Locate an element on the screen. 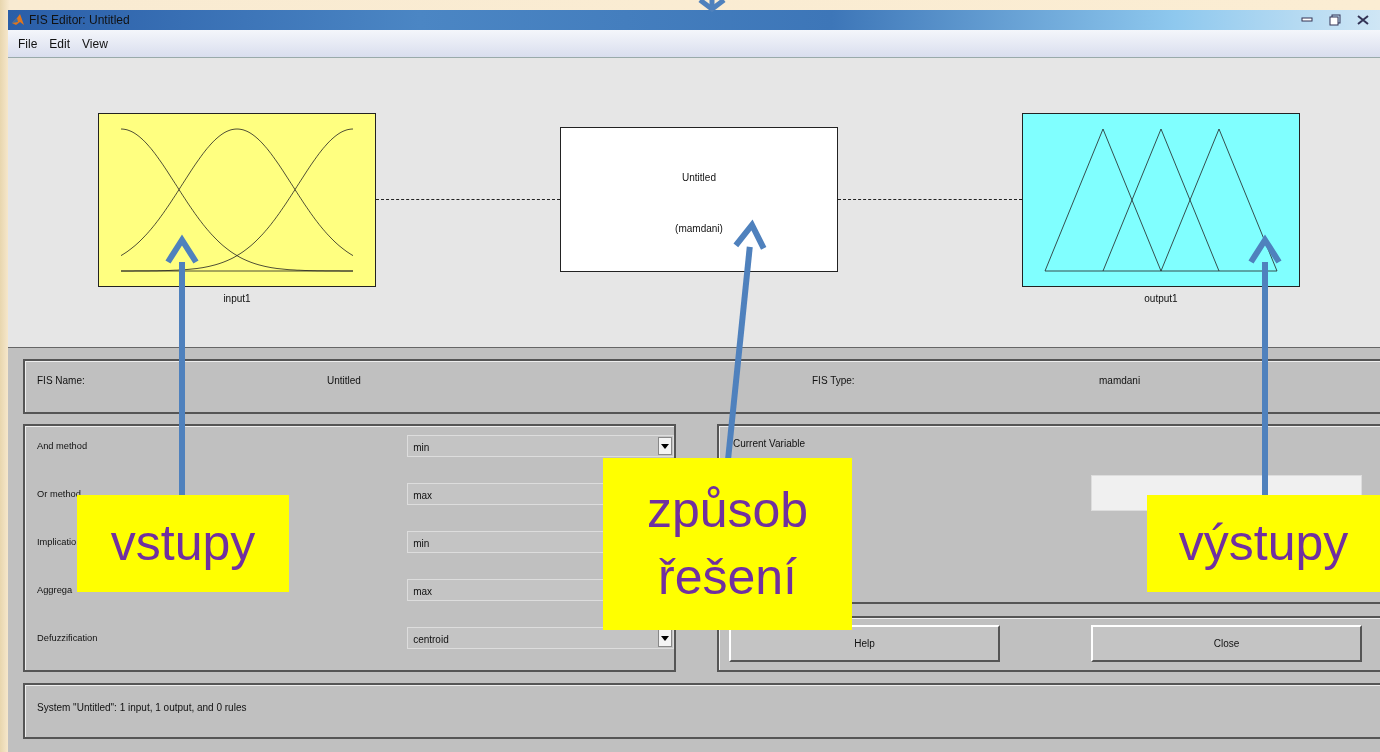 This screenshot has height=752, width=1380. system-box: Untitled (mamdani) is located at coordinates (699, 199).